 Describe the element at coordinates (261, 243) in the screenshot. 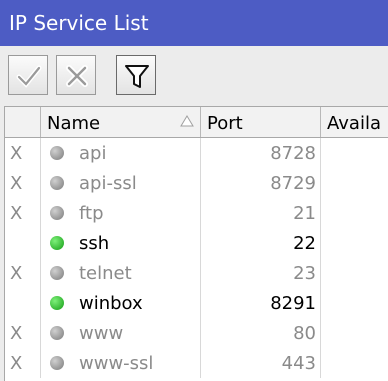

I see `row-port: 22` at that location.